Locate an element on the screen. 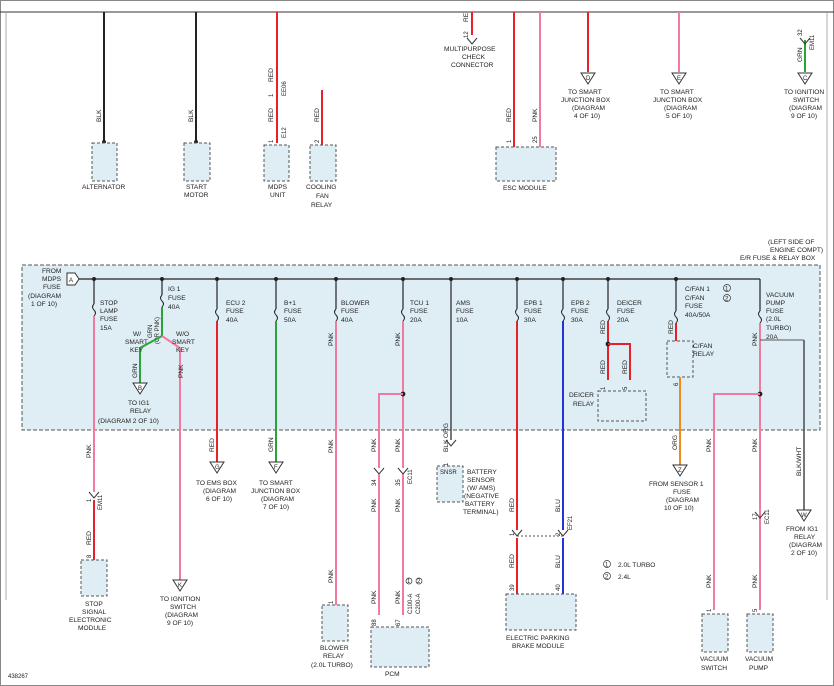  stop-lamp-fuse-label-4: 15A is located at coordinates (106, 328).